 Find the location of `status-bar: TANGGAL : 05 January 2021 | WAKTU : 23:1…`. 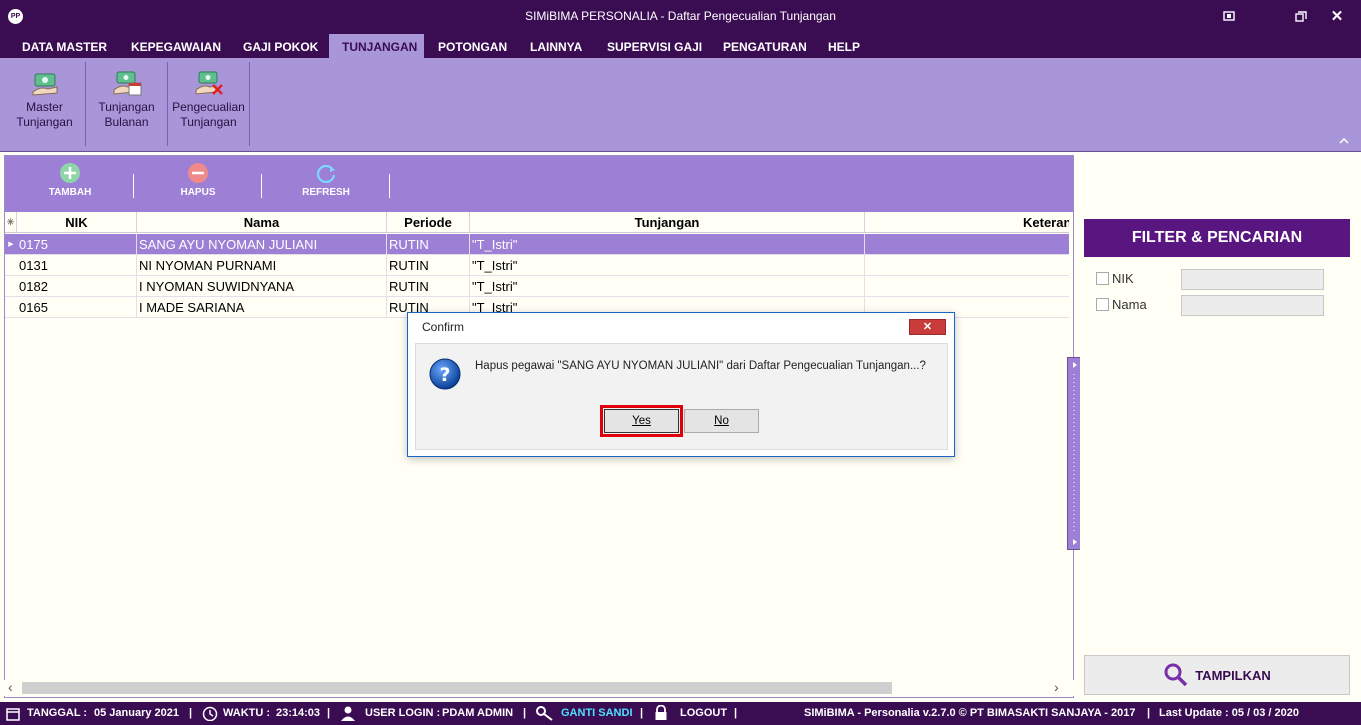

status-bar: TANGGAL : 05 January 2021 | WAKTU : 23:1… is located at coordinates (680, 713).